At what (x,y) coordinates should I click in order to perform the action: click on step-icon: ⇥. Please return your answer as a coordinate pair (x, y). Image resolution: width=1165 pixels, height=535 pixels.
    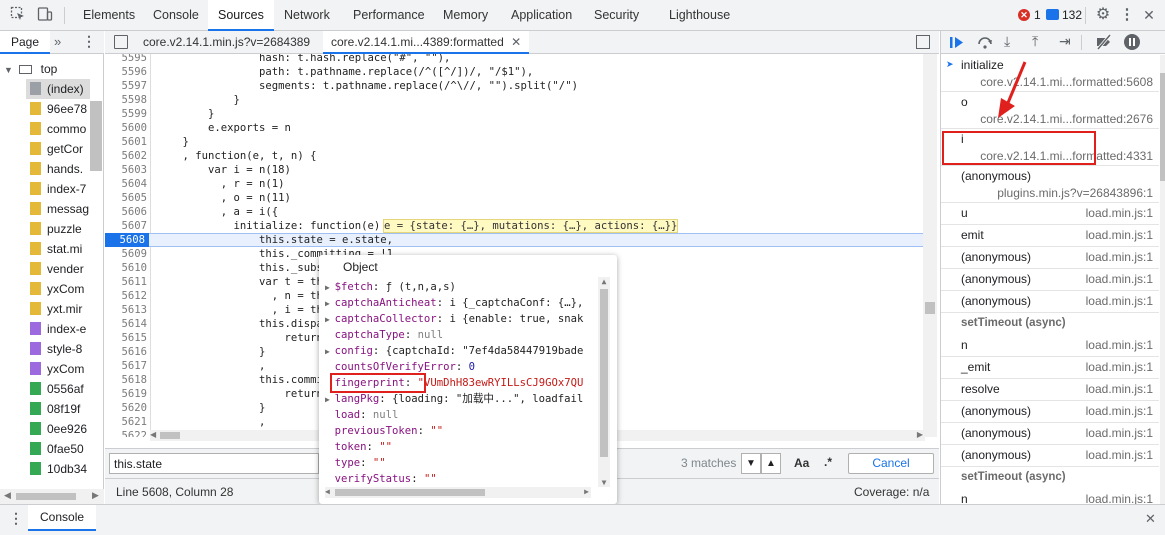
    Looking at the image, I should click on (1065, 41).